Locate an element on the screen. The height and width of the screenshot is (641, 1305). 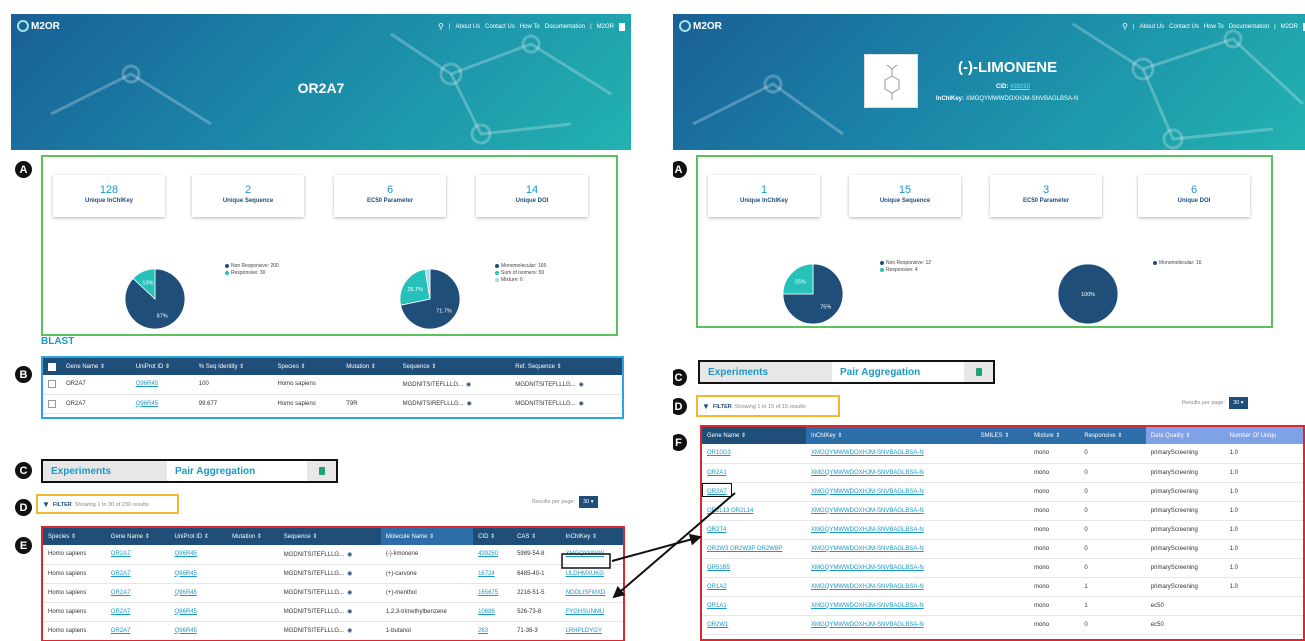
legend-item: Mixture: 6 is located at coordinates (520, 280).